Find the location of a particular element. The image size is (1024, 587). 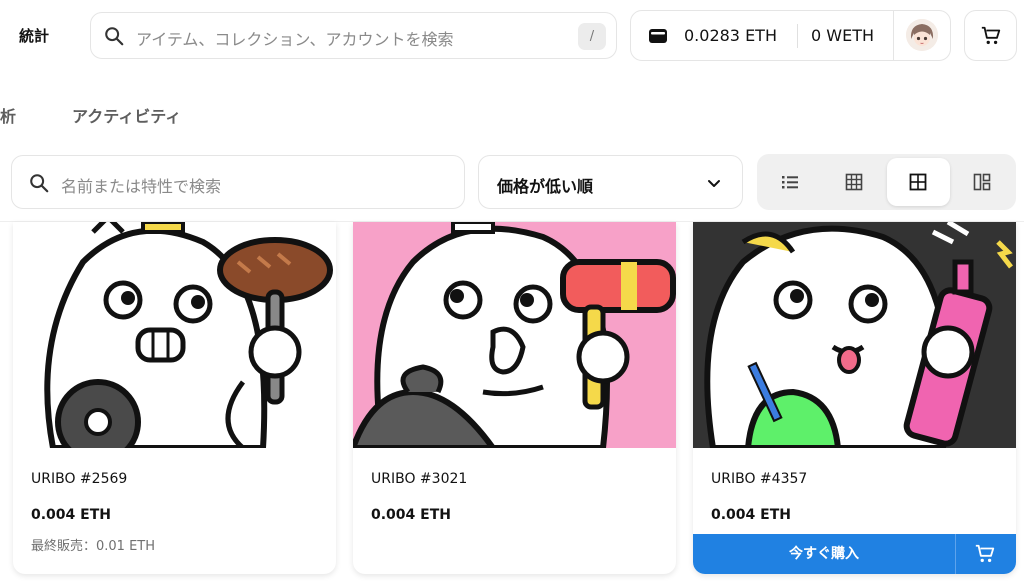

nft-name: URIBO #2569 is located at coordinates (79, 479).